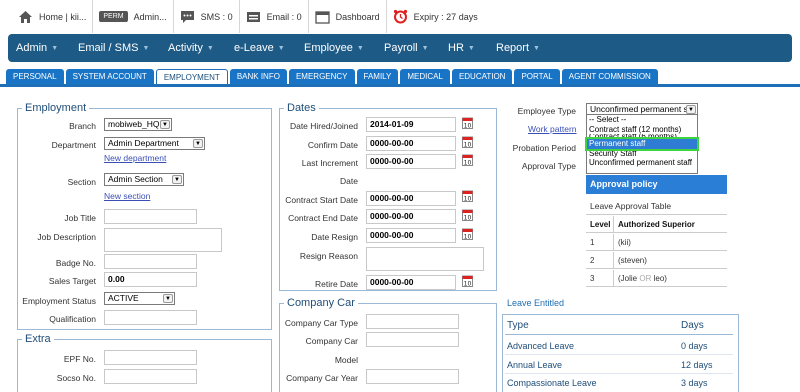 The height and width of the screenshot is (392, 800). What do you see at coordinates (642, 154) in the screenshot?
I see `dropdown-option: Security Staff` at bounding box center [642, 154].